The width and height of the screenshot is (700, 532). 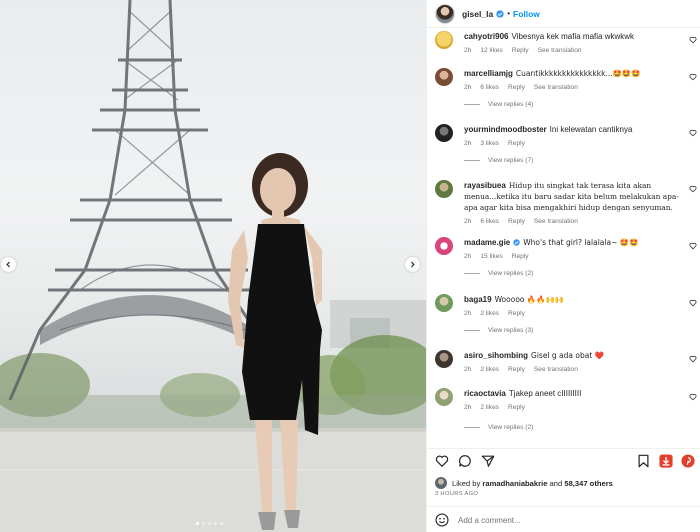 What do you see at coordinates (591, 129) in the screenshot?
I see `comment-text: Ini kelewatan cantiknya` at bounding box center [591, 129].